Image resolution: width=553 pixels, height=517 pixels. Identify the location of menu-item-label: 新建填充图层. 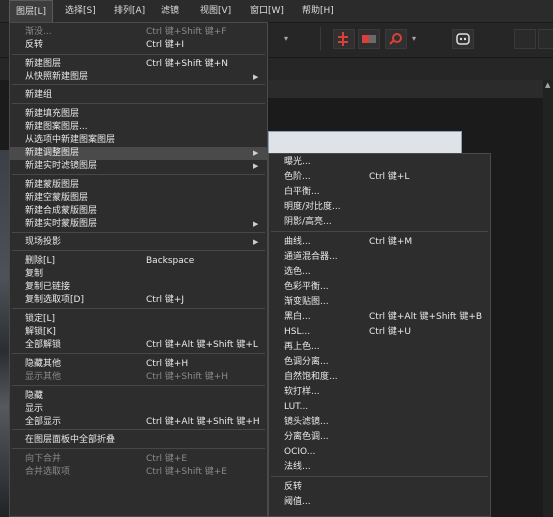
(52, 114).